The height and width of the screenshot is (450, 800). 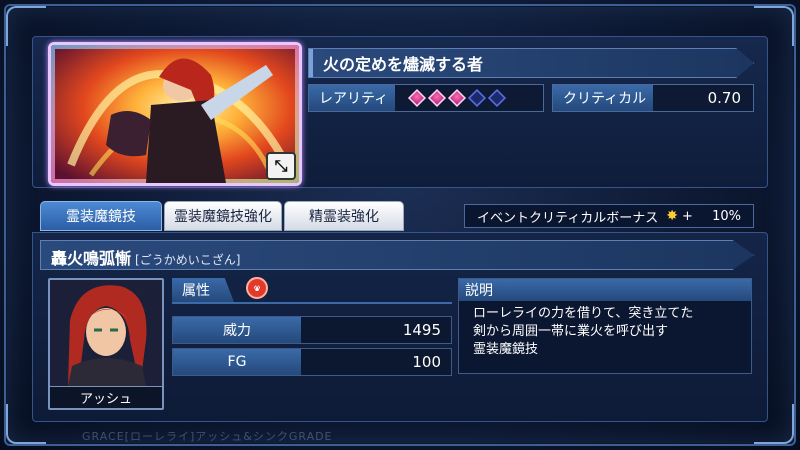 I want to click on card-artwork-image, so click(x=175, y=114).